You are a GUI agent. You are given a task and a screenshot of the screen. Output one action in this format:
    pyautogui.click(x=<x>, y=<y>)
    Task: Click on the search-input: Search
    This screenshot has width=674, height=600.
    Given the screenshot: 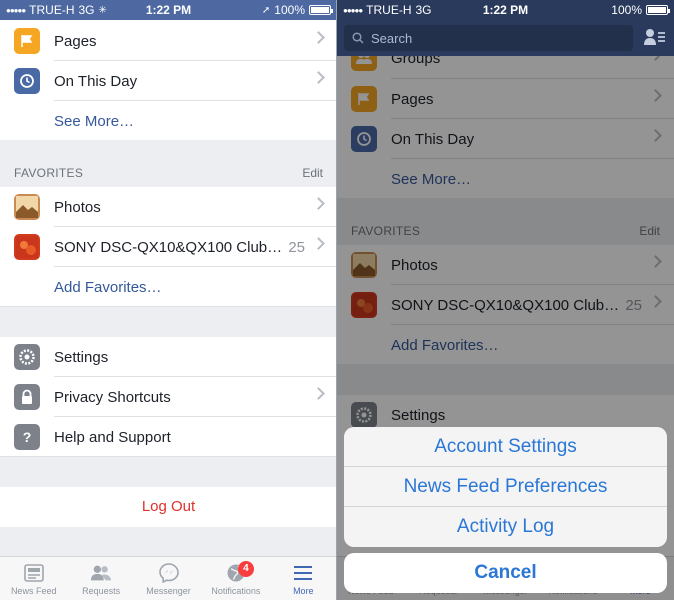 What is the action you would take?
    pyautogui.click(x=488, y=38)
    